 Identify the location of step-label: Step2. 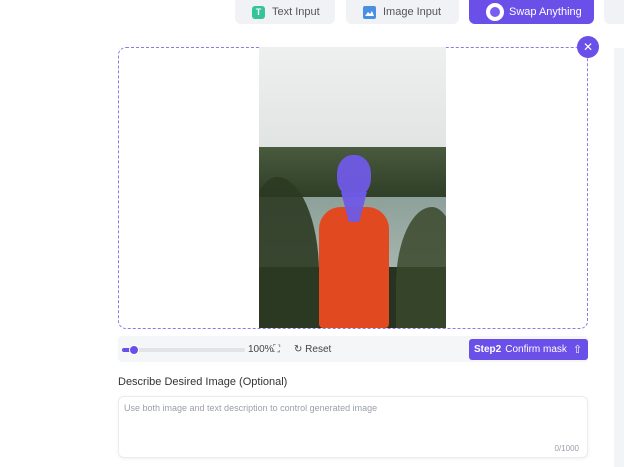
(488, 349).